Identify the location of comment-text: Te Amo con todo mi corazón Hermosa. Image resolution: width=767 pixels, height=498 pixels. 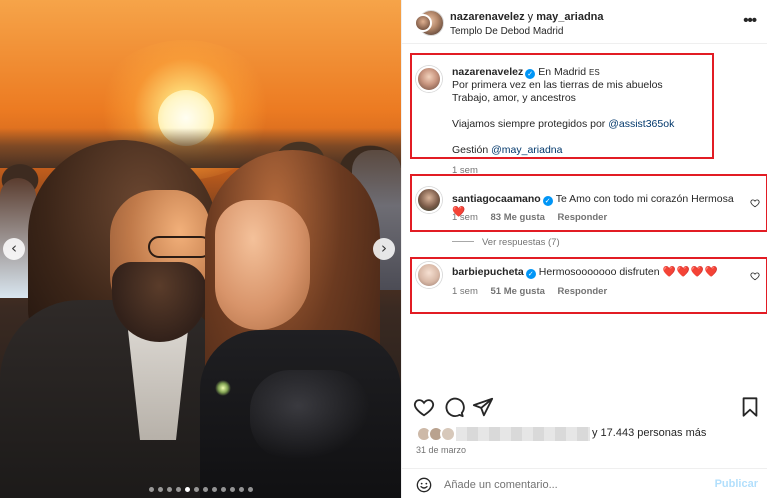
(644, 199).